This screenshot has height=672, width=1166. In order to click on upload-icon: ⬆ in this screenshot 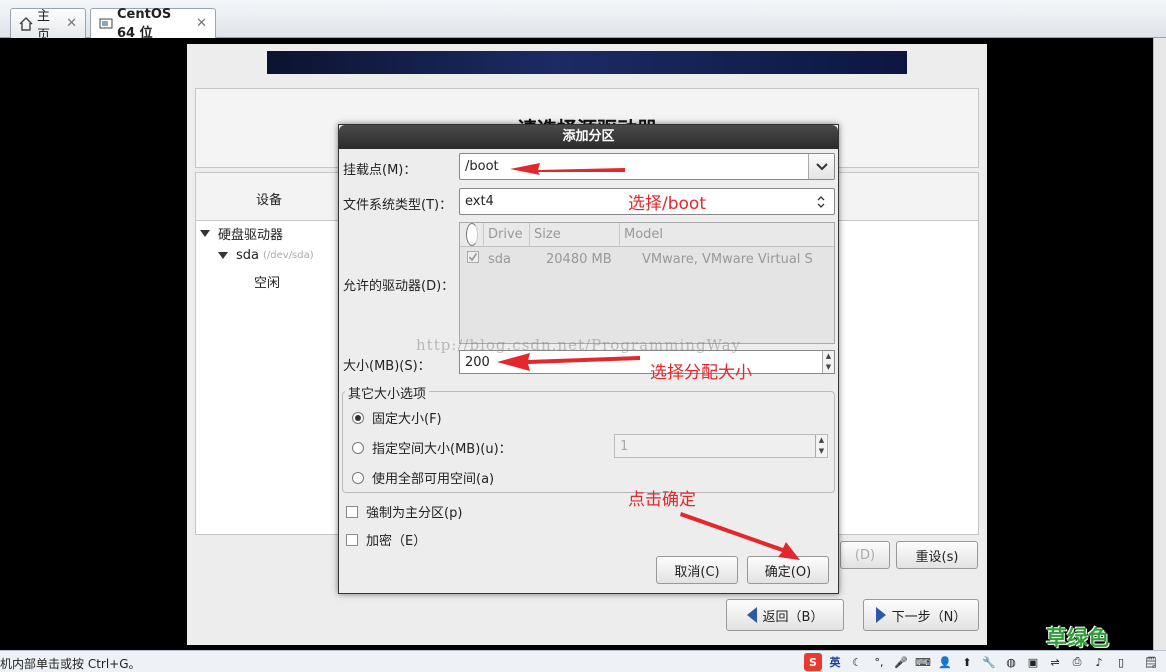, I will do `click(967, 662)`.